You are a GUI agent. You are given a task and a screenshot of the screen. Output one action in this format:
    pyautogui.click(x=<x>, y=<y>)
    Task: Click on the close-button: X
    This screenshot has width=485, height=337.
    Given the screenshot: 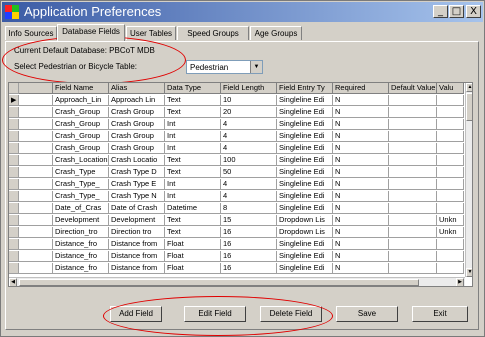 What is the action you would take?
    pyautogui.click(x=473, y=11)
    